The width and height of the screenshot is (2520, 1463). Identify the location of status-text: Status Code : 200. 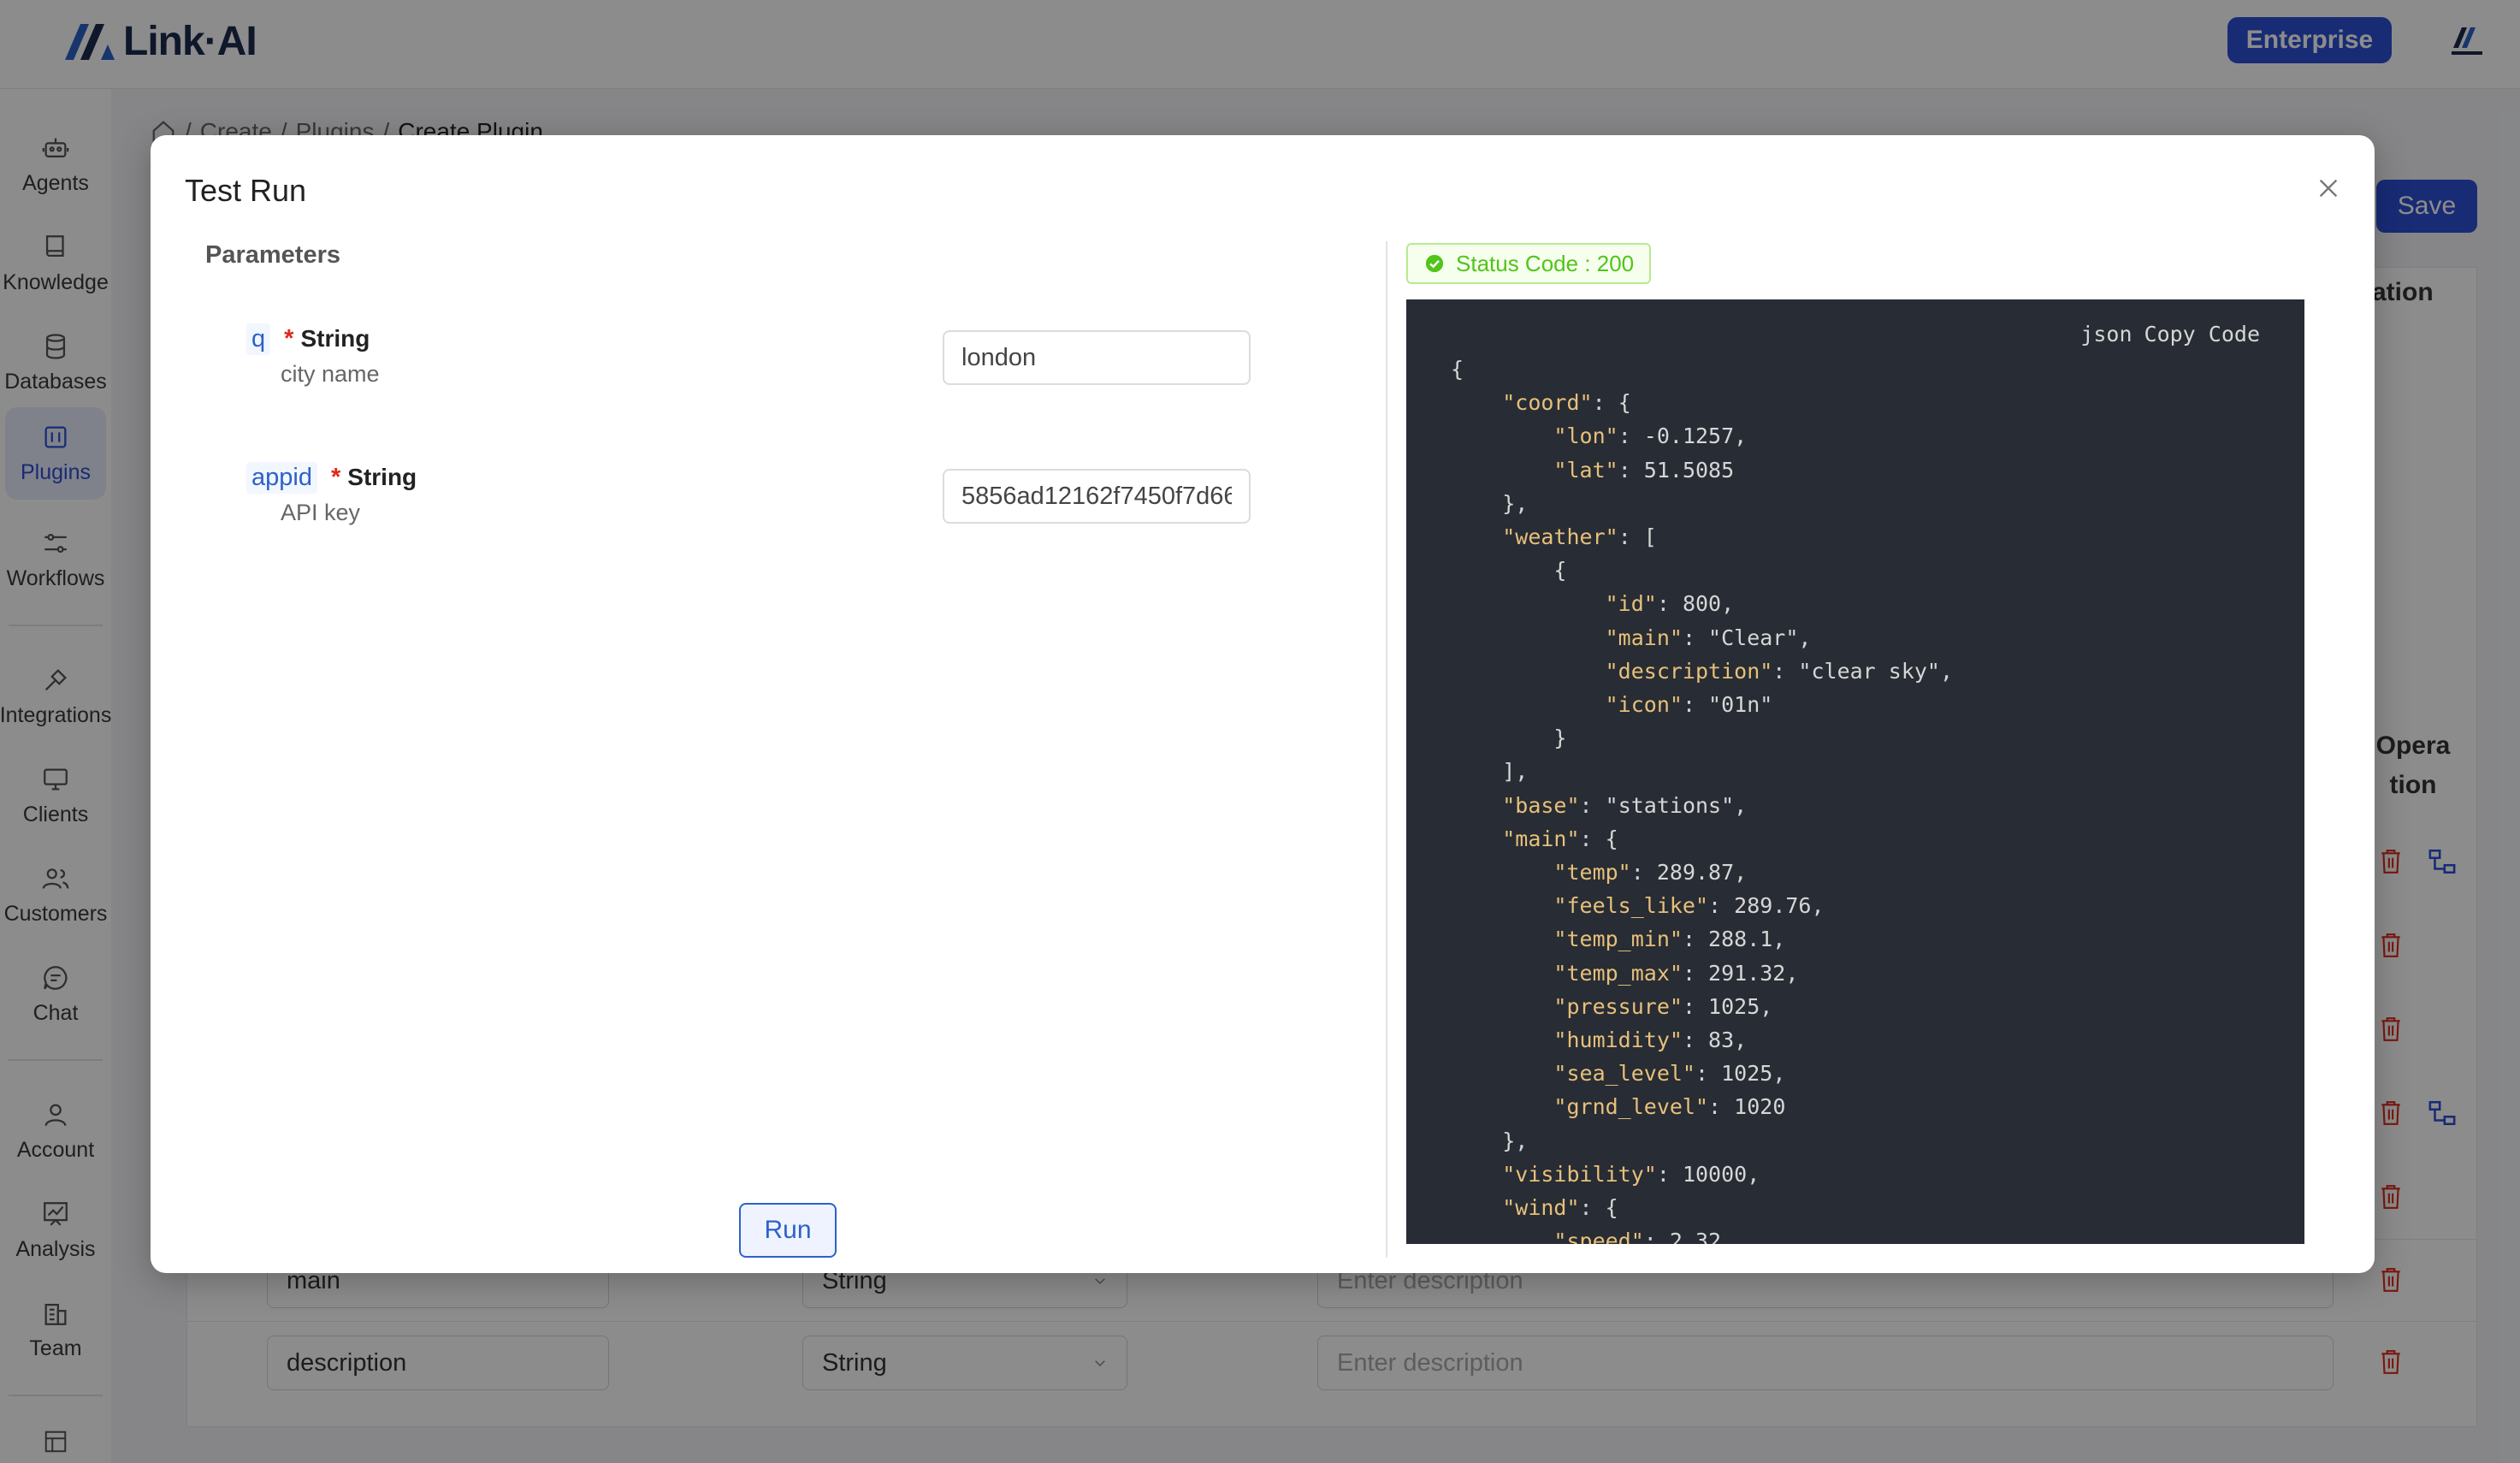
(1545, 263).